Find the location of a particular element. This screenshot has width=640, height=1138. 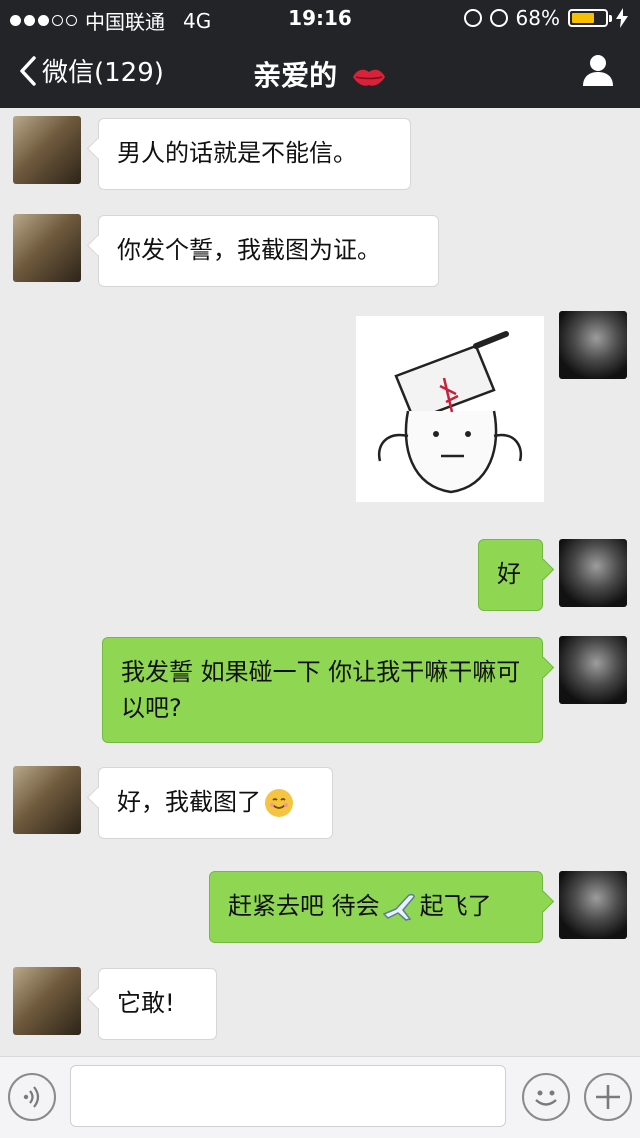

incoming-message: 男人的话就是不能信。 is located at coordinates (254, 154).